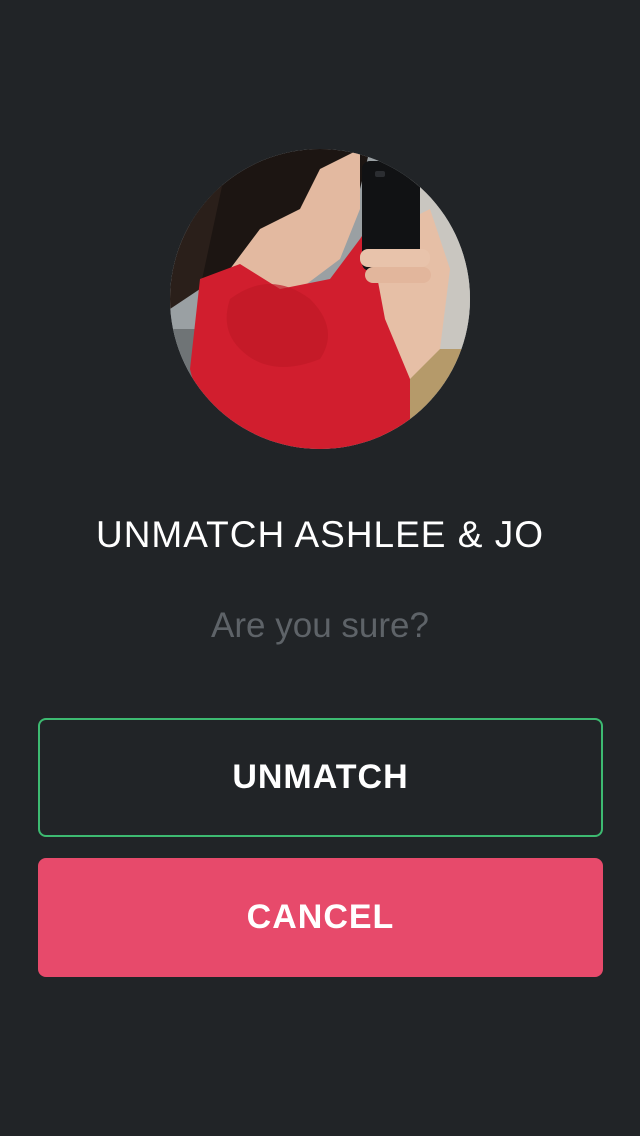  I want to click on dialog-subtitle: Are you sure?, so click(320, 625).